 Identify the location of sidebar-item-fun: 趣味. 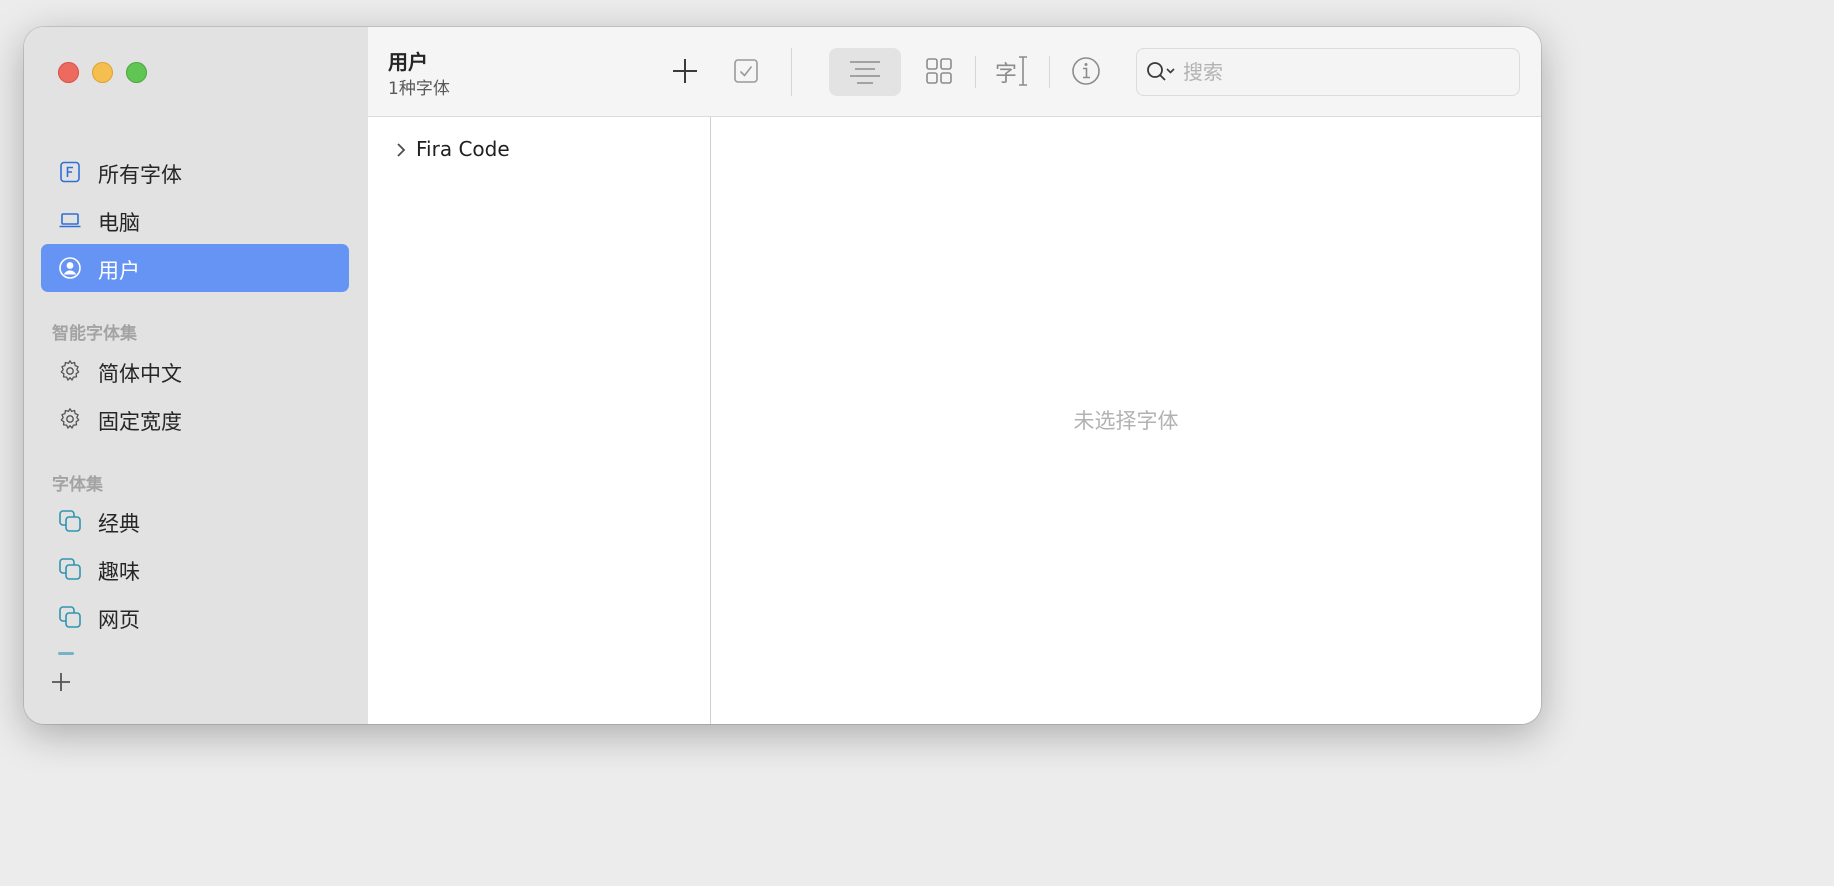
(195, 569).